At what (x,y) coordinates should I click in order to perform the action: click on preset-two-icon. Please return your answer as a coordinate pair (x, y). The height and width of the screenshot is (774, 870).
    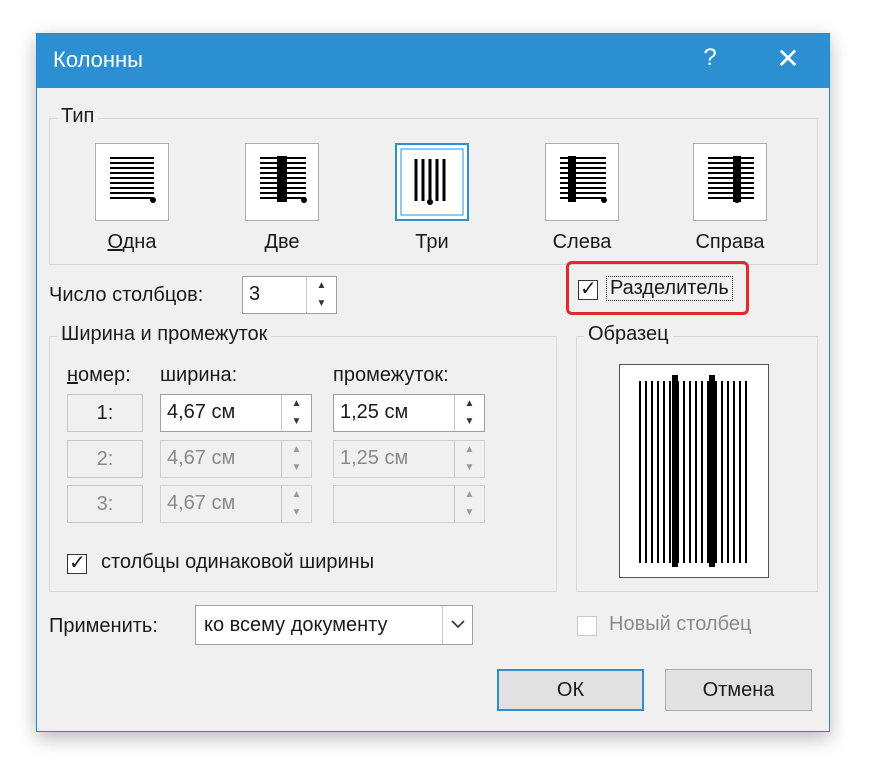
    Looking at the image, I should click on (283, 179).